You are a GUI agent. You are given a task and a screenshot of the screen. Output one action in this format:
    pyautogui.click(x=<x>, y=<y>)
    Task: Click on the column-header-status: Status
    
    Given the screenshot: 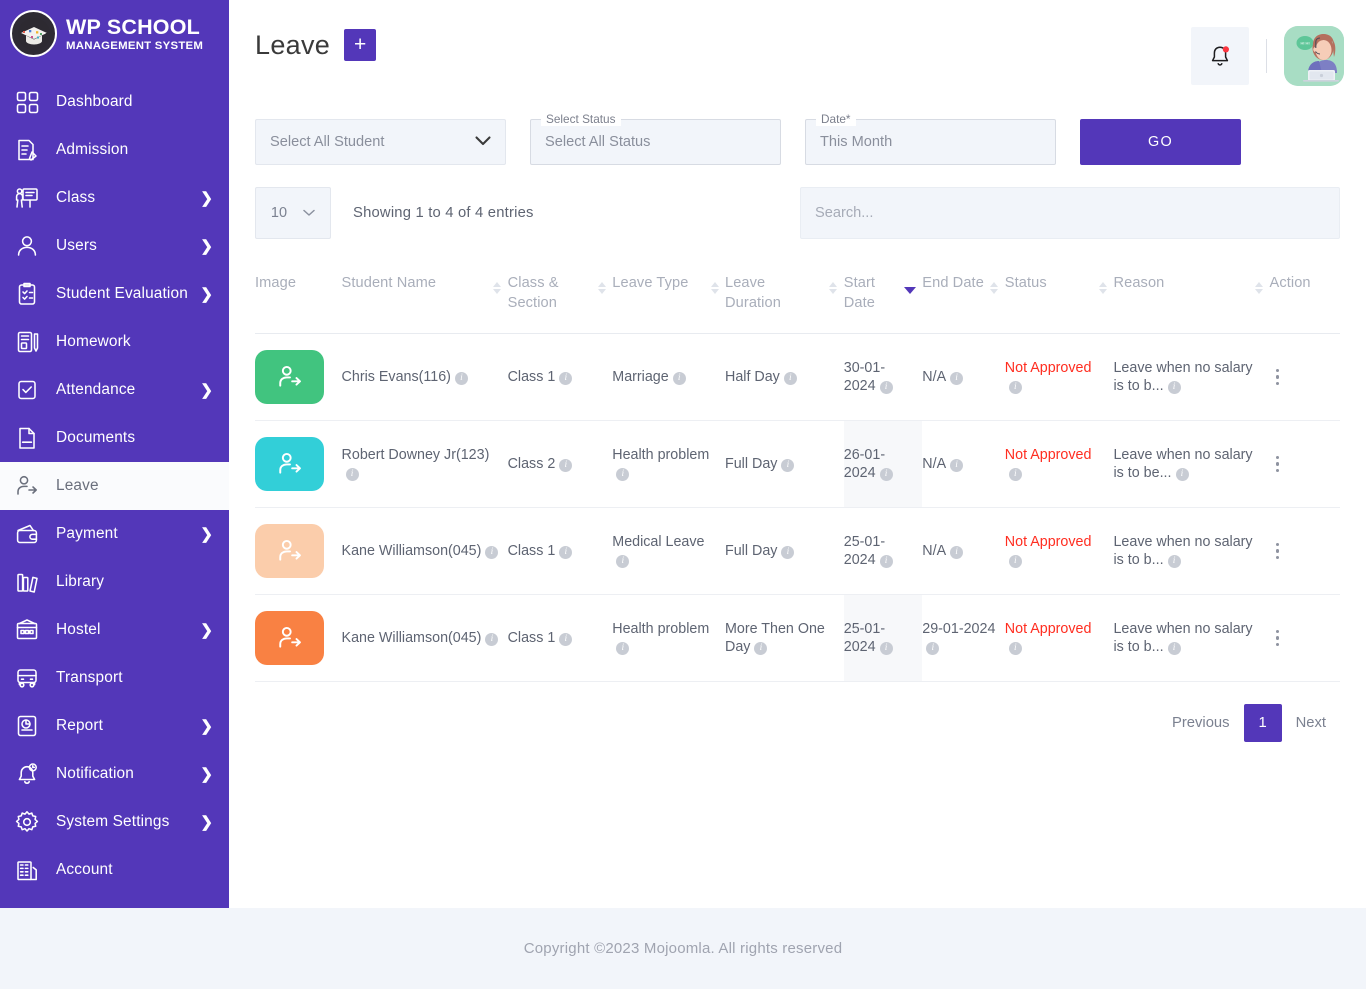 What is the action you would take?
    pyautogui.click(x=1059, y=296)
    